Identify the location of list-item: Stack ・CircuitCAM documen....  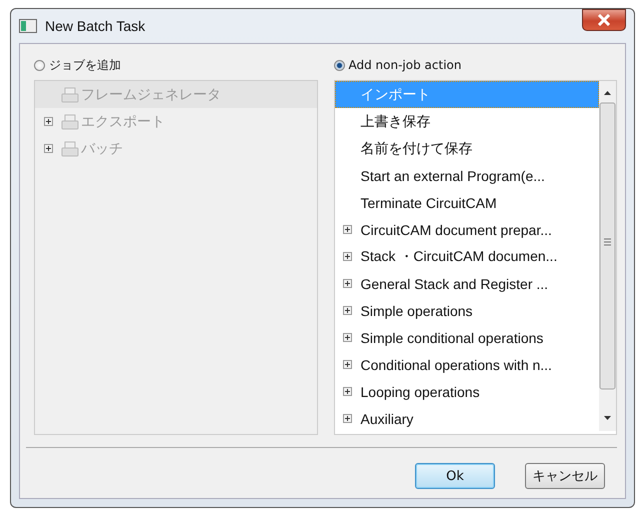
(466, 256).